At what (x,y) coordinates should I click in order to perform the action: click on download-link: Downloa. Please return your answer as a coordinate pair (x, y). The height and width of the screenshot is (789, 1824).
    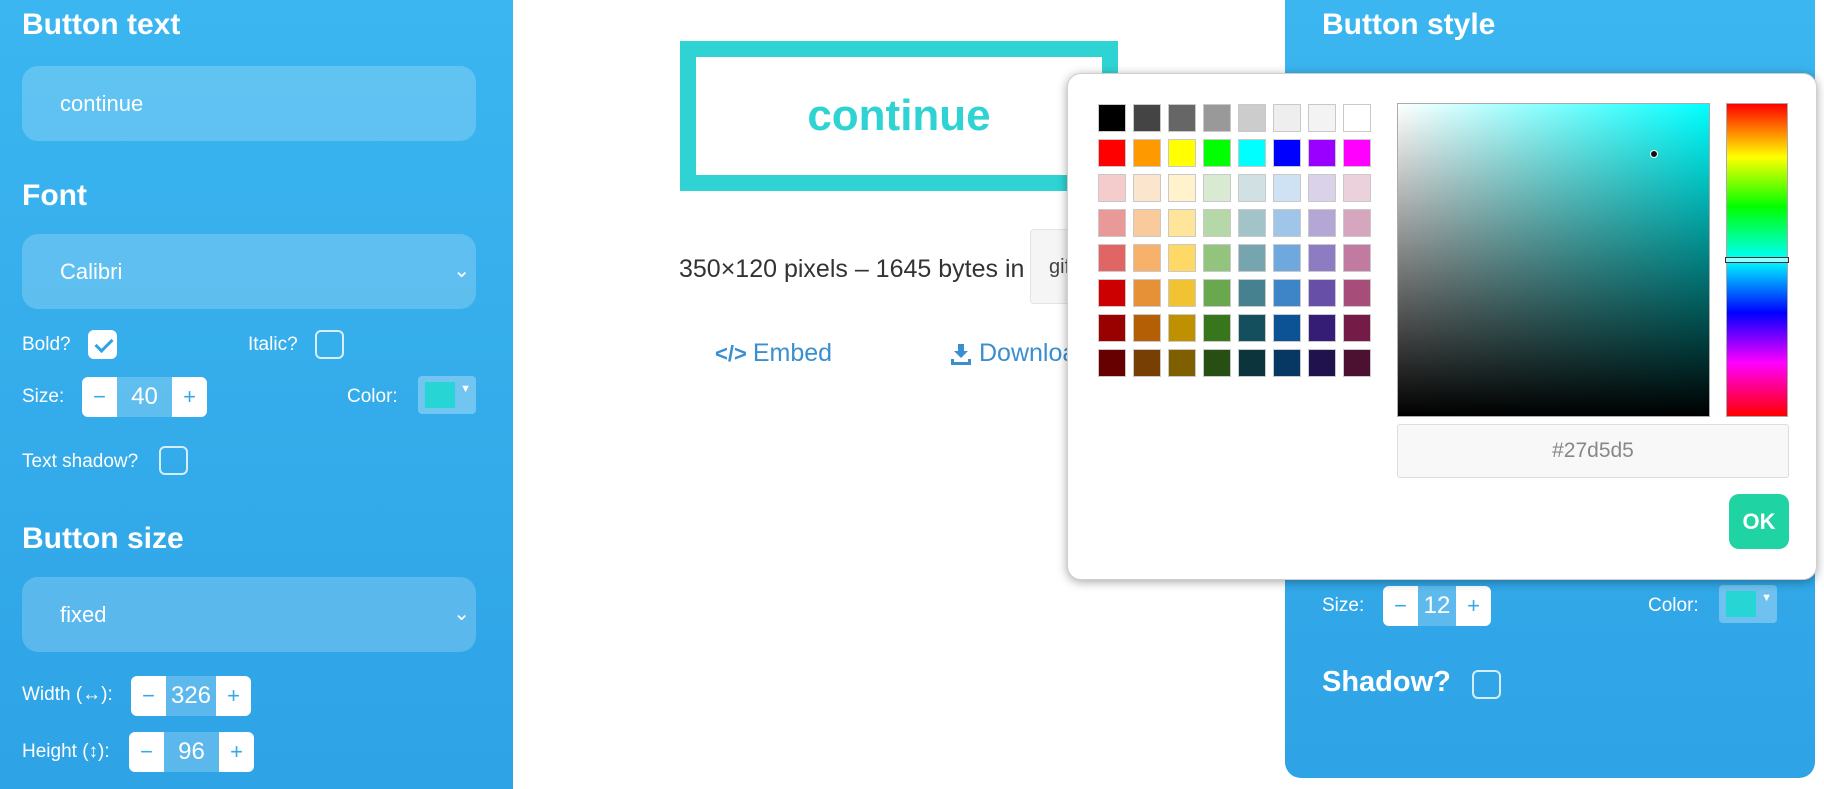
    Looking at the image, I should click on (1012, 353).